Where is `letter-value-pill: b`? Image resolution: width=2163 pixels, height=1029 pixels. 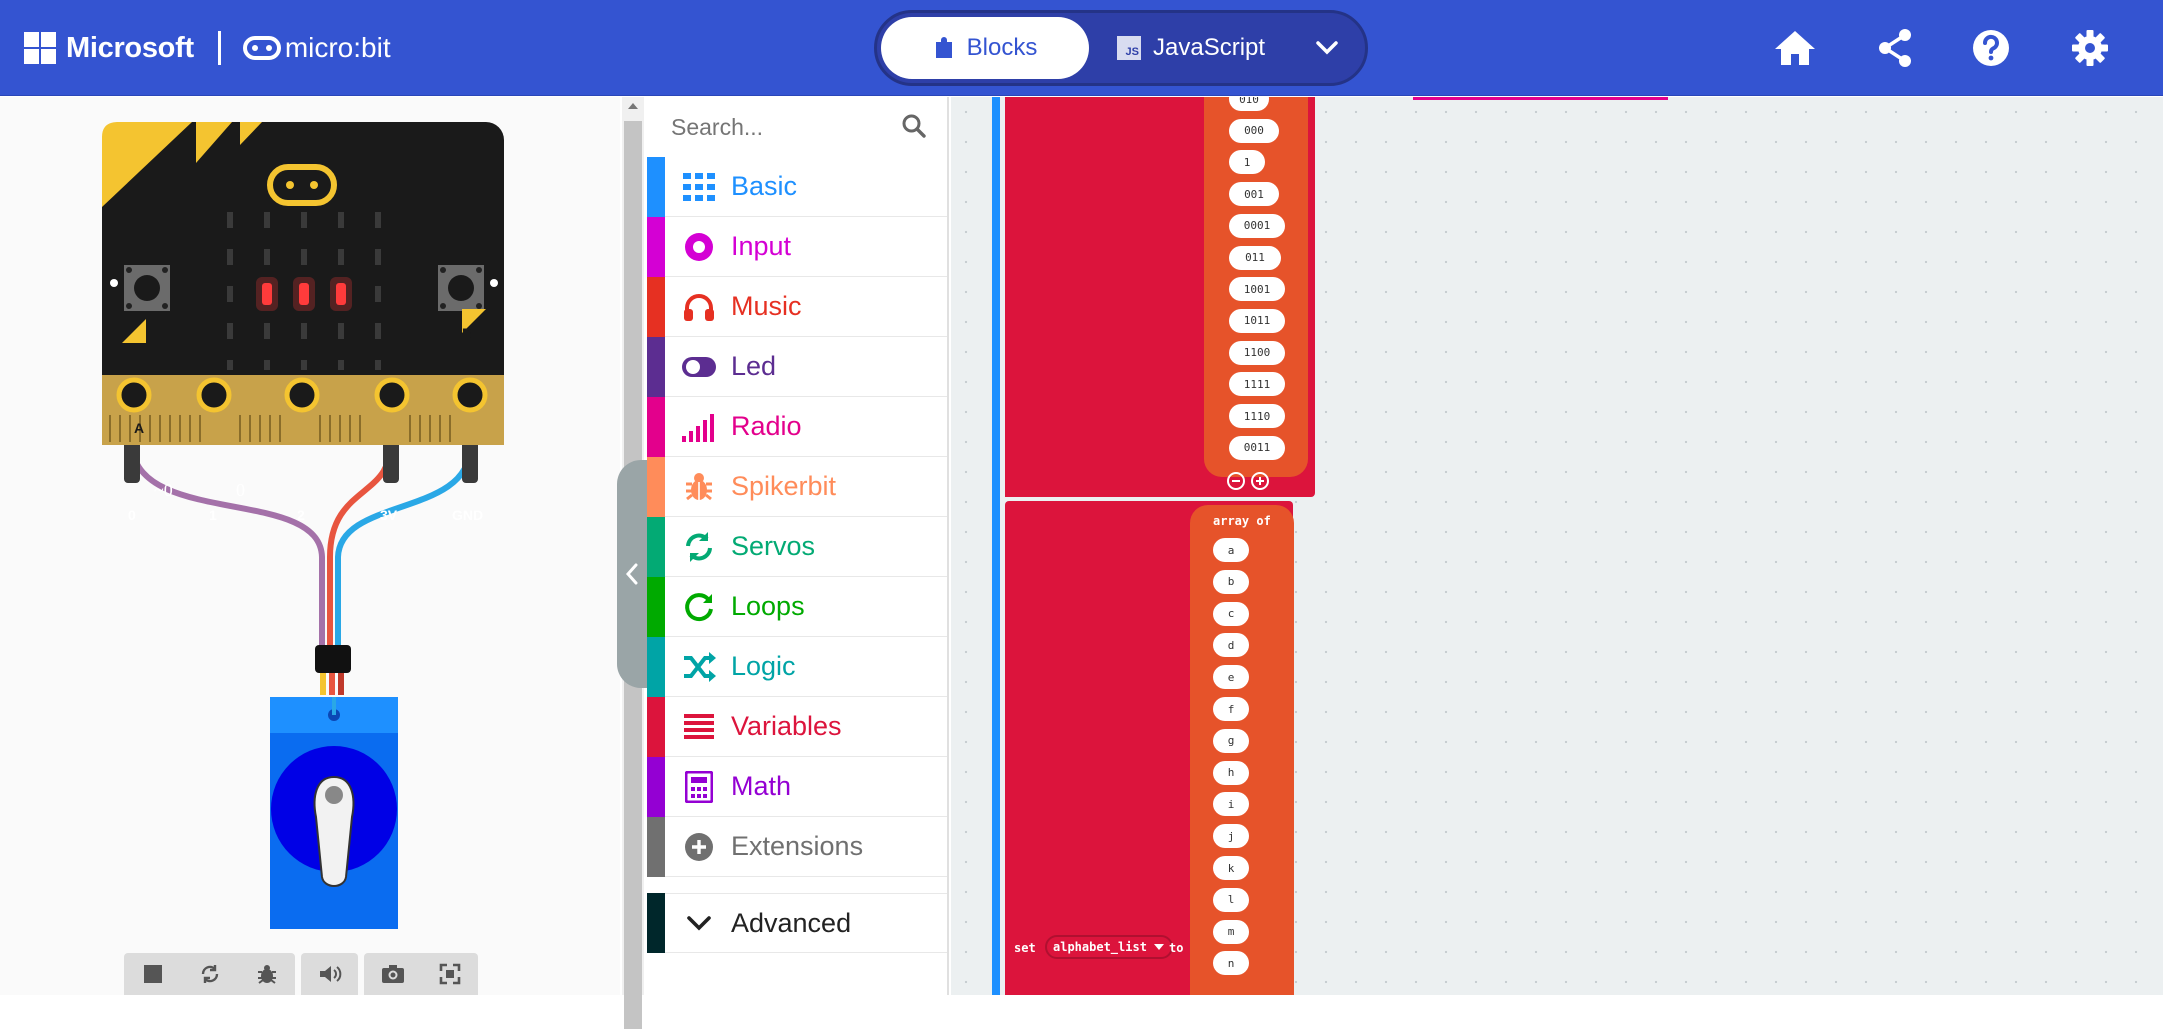 letter-value-pill: b is located at coordinates (1231, 581).